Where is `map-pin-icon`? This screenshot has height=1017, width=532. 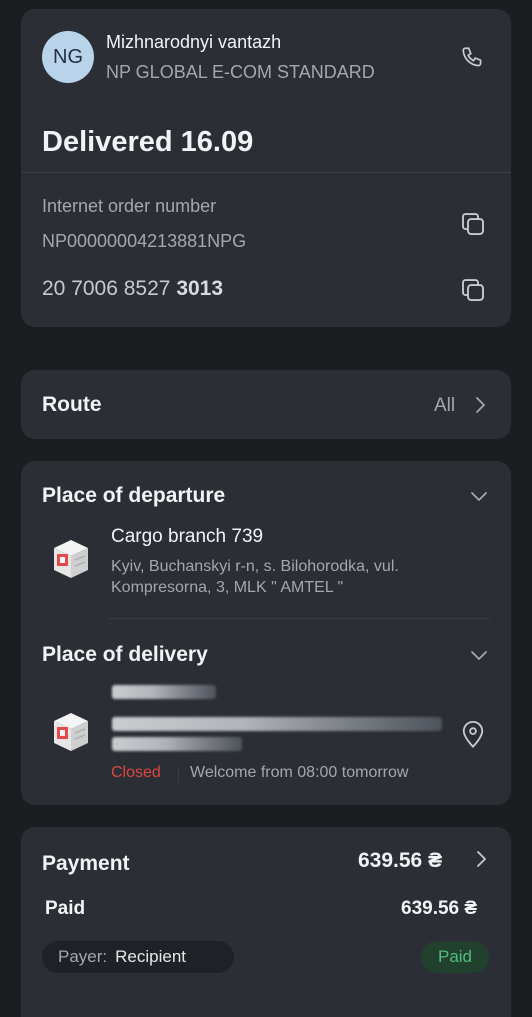 map-pin-icon is located at coordinates (473, 734).